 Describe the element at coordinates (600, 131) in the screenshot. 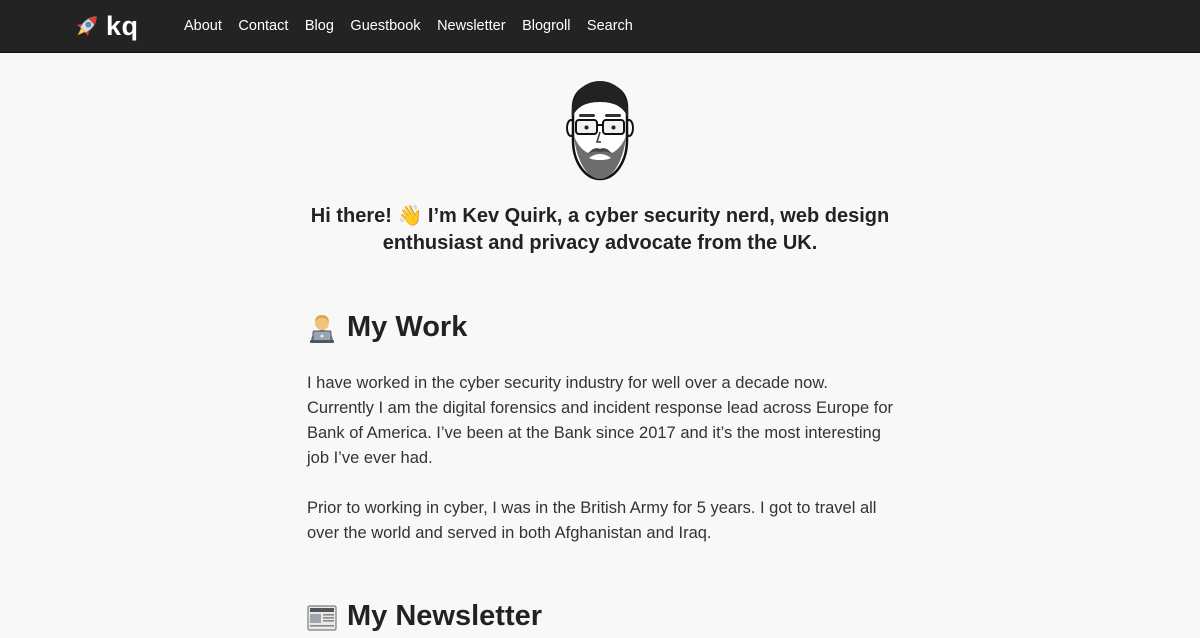

I see `avatar` at that location.